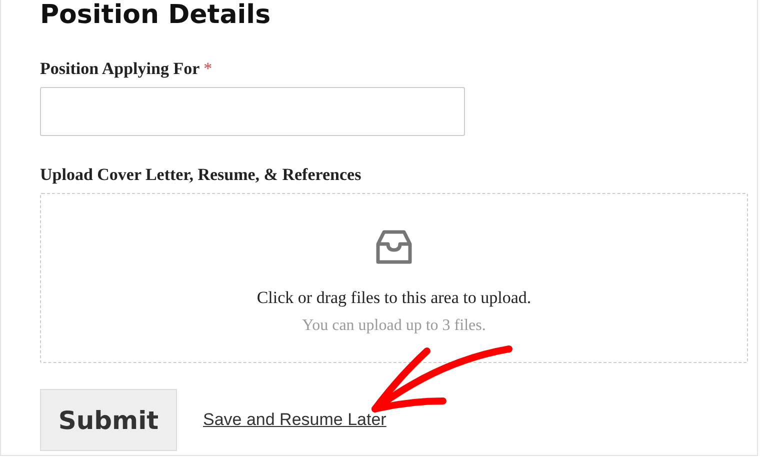 This screenshot has width=768, height=465. Describe the element at coordinates (394, 298) in the screenshot. I see `upload-instructions: Click or drag files to this area to upload.` at that location.